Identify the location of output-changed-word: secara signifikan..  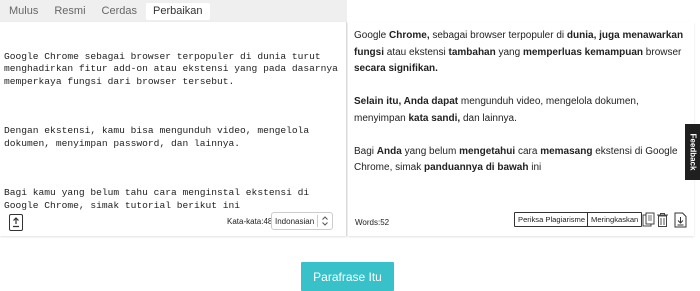
(396, 68).